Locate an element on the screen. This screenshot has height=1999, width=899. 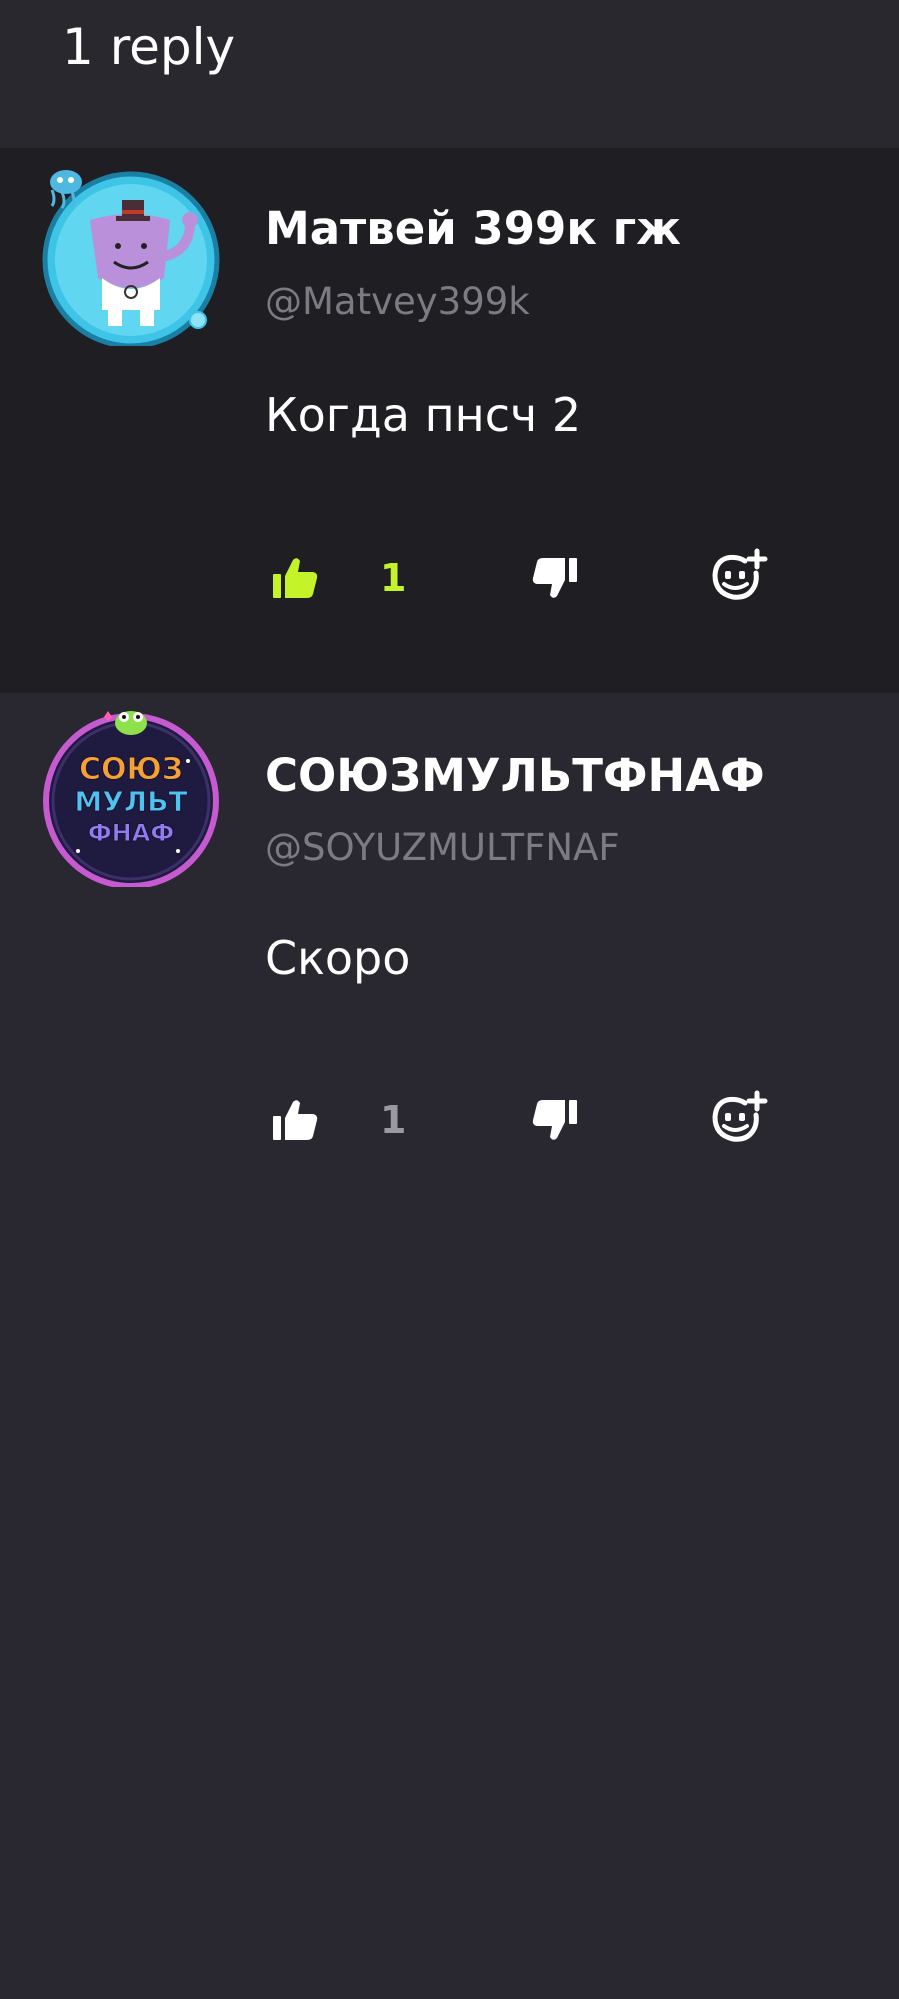
comment-actions: 1 is located at coordinates (545, 578).